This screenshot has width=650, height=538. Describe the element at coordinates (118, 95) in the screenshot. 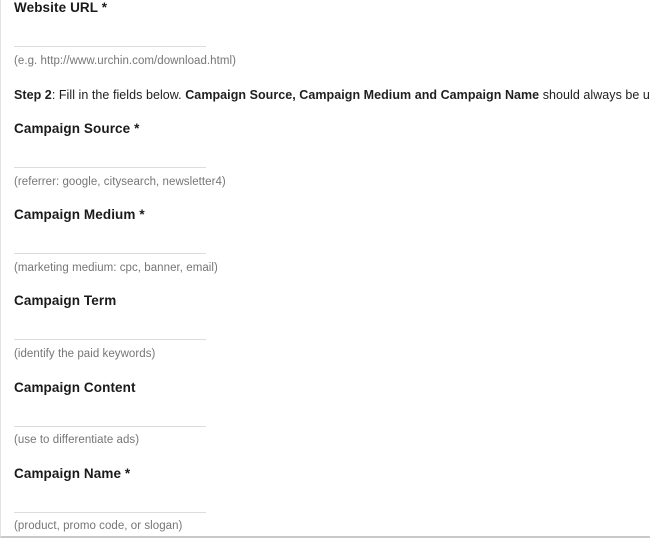

I see `step-2-text-part-1: : Fill in the fields below.` at that location.